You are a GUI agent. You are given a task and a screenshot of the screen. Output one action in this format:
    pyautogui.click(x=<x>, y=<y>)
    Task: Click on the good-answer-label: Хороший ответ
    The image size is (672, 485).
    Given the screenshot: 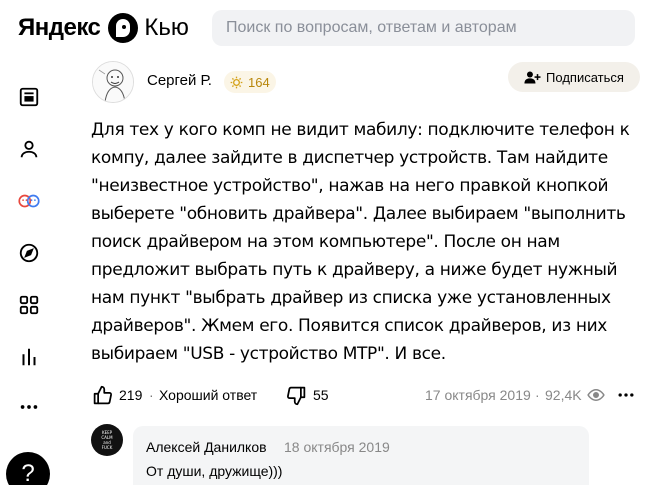 What is the action you would take?
    pyautogui.click(x=208, y=395)
    